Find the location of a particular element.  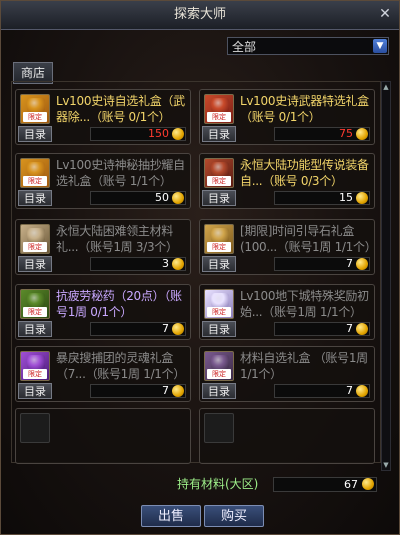

item-price-value: 3 is located at coordinates (165, 263).